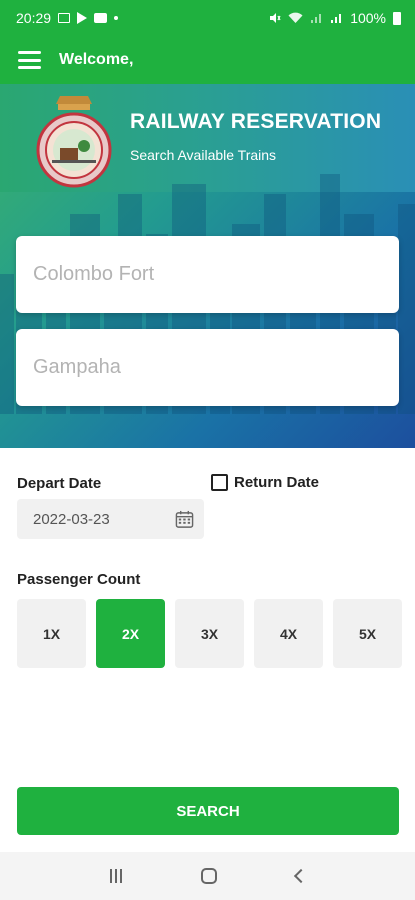 This screenshot has height=900, width=415. I want to click on status-left: 20:29, so click(67, 18).